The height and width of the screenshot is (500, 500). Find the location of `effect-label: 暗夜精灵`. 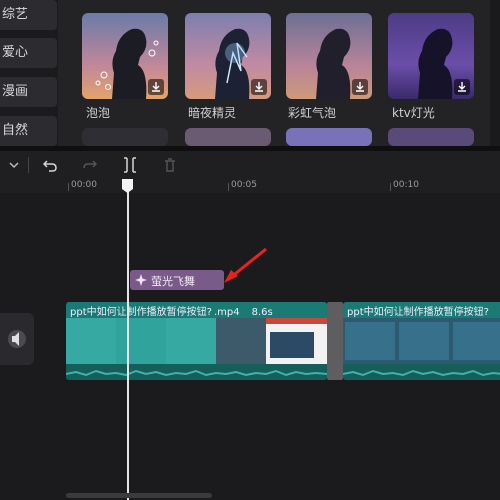

effect-label: 暗夜精灵 is located at coordinates (212, 113).